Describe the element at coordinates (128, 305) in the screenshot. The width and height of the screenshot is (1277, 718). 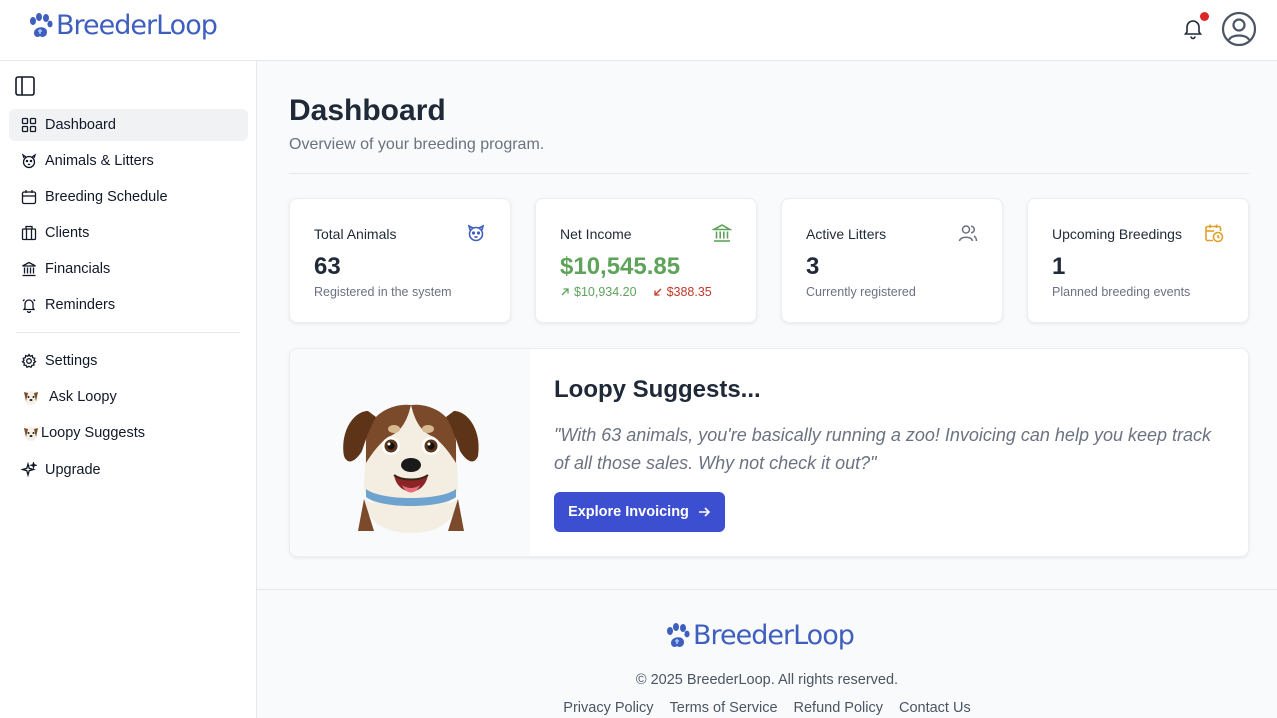
I see `sidebar-item-reminders: Reminders` at that location.